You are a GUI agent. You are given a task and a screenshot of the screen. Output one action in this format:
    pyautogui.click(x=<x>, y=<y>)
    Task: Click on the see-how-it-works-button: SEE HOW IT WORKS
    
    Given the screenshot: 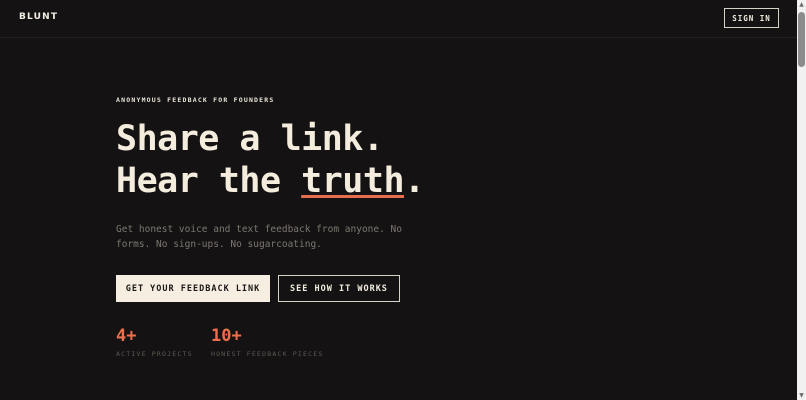 What is the action you would take?
    pyautogui.click(x=339, y=288)
    